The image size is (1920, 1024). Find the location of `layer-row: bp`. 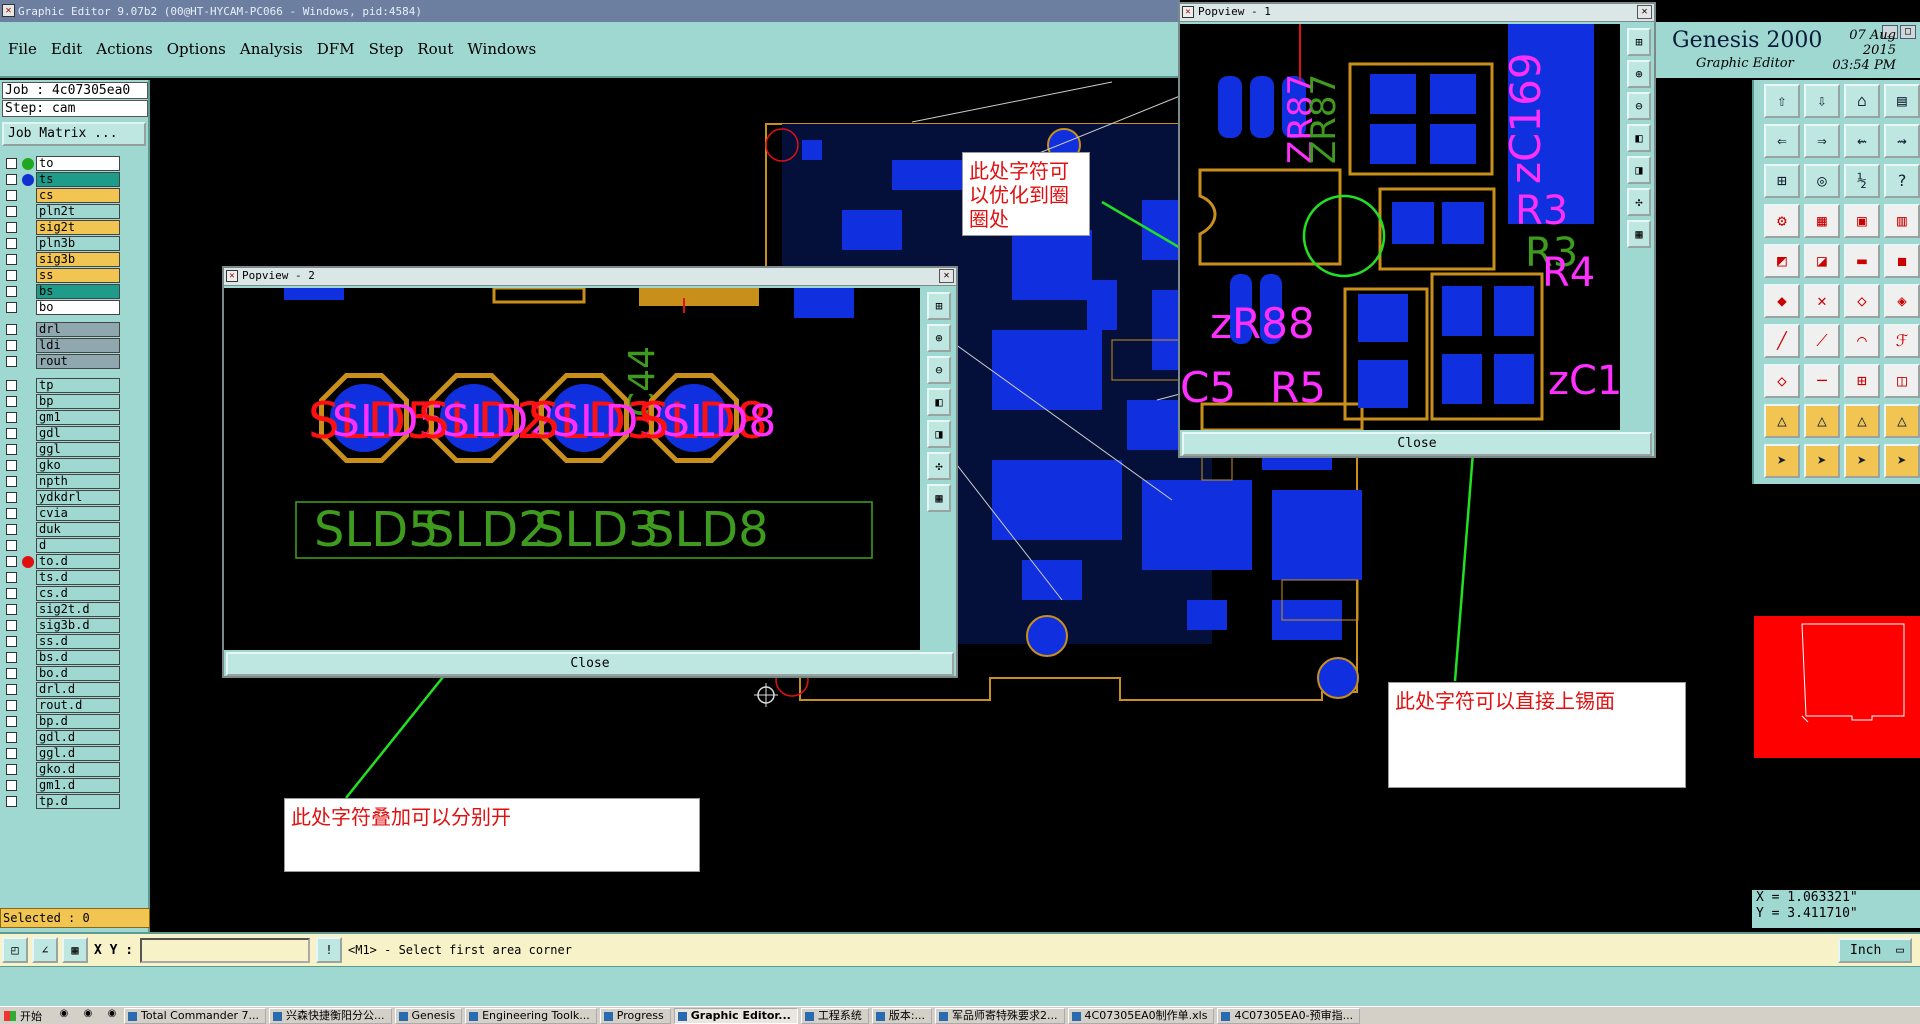

layer-row: bp is located at coordinates (62, 401).